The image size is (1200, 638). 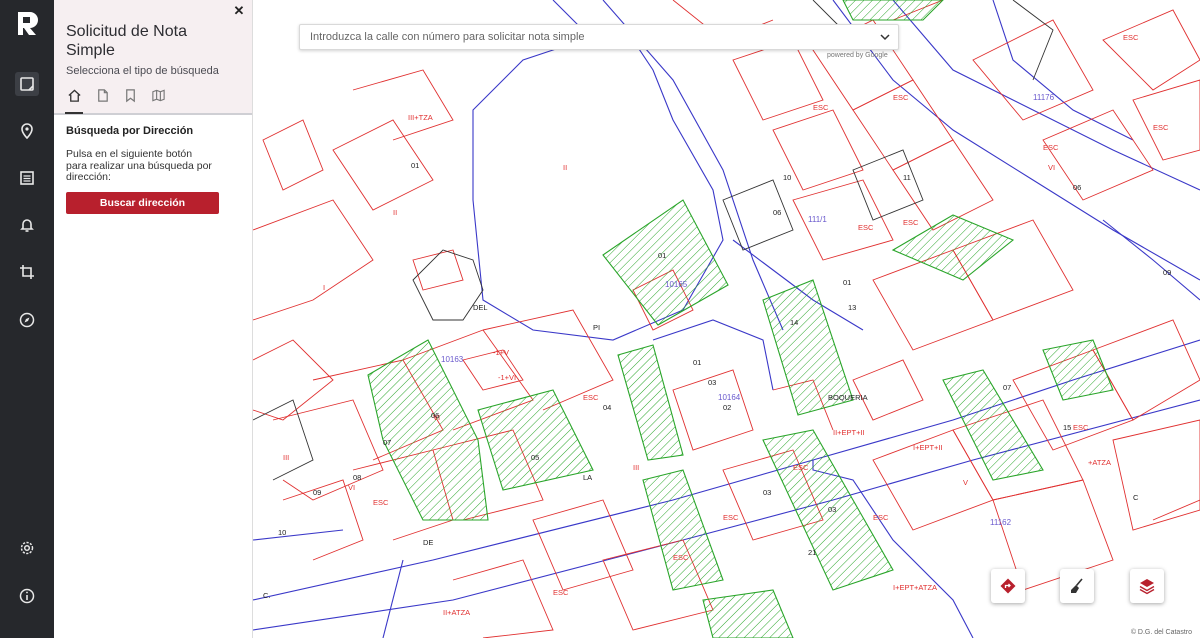 I want to click on svg-text: -1+V, so click(x=501, y=352).